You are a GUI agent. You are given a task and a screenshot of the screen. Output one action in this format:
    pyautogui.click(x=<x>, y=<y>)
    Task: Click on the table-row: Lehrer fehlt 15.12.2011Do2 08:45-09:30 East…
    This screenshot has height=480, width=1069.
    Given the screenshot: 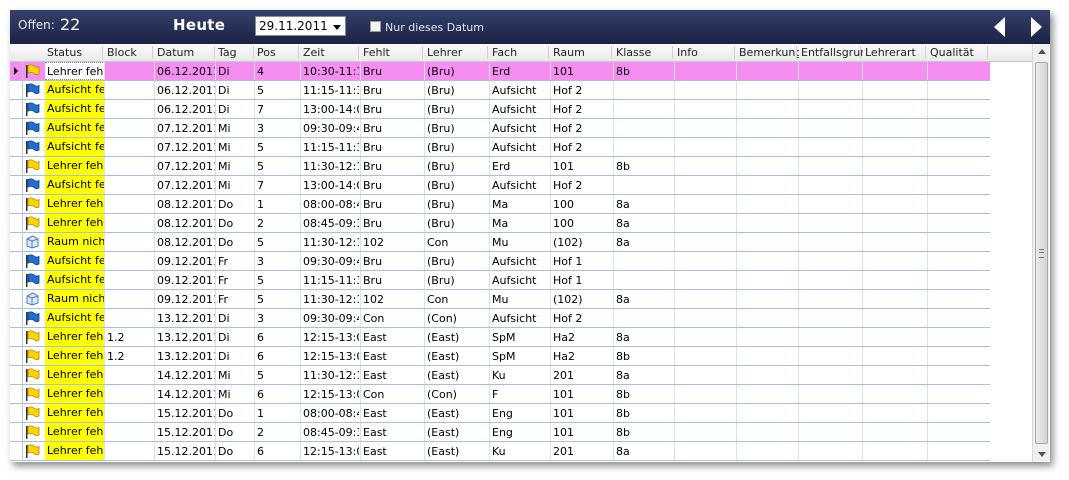 What is the action you would take?
    pyautogui.click(x=500, y=432)
    